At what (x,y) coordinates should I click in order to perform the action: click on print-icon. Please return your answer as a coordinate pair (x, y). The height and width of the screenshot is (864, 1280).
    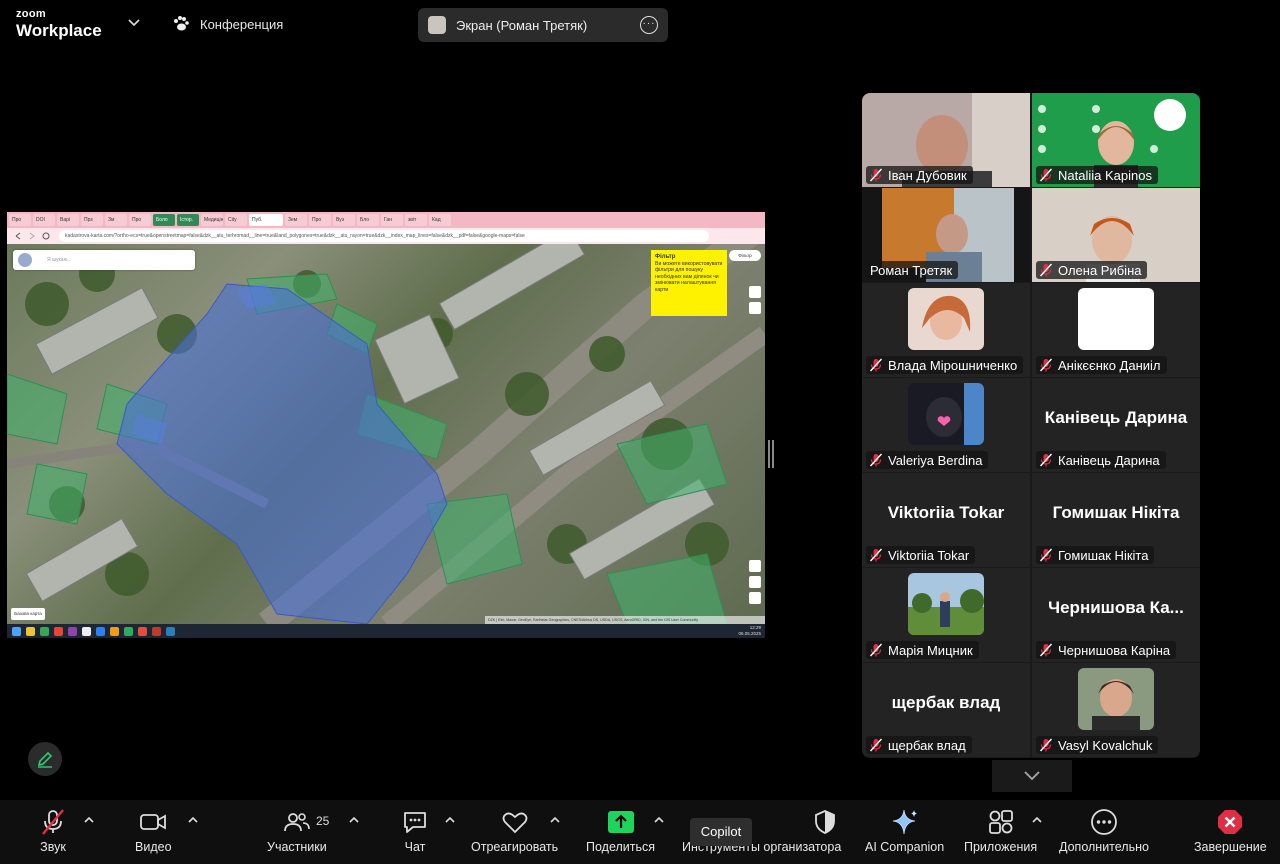
    Looking at the image, I should click on (755, 308).